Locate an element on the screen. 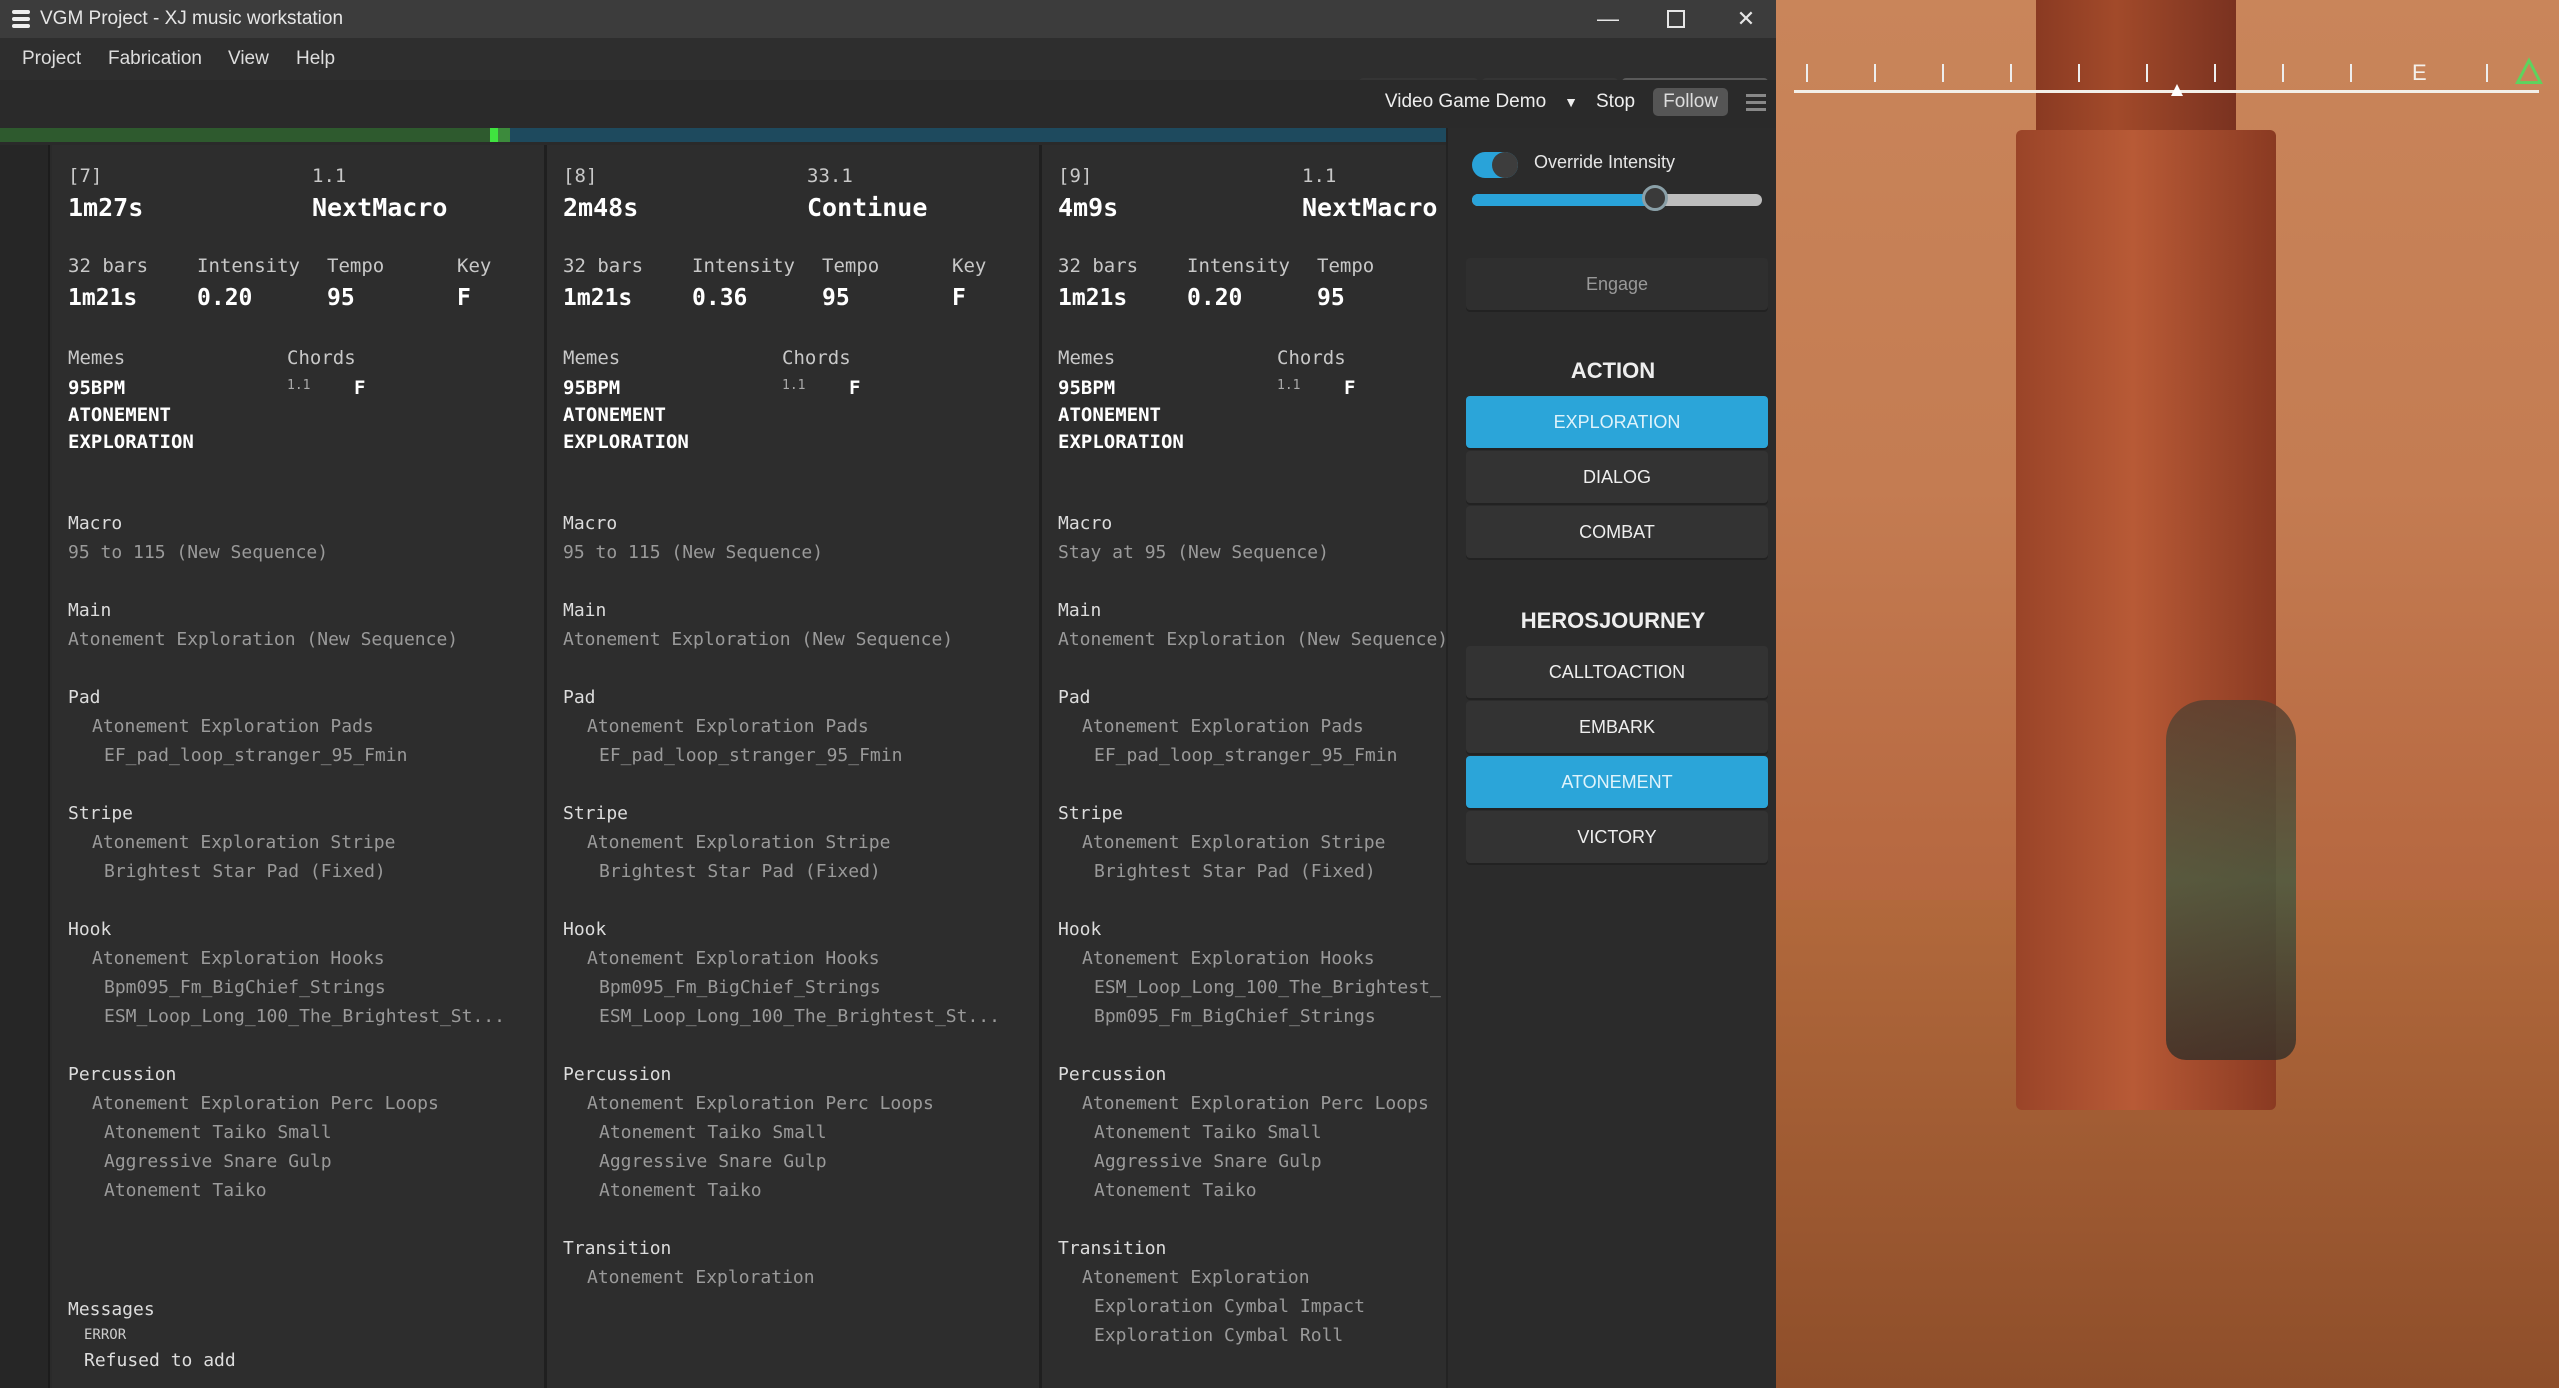 The height and width of the screenshot is (1388, 2559). timeline-playhead is located at coordinates (500, 135).